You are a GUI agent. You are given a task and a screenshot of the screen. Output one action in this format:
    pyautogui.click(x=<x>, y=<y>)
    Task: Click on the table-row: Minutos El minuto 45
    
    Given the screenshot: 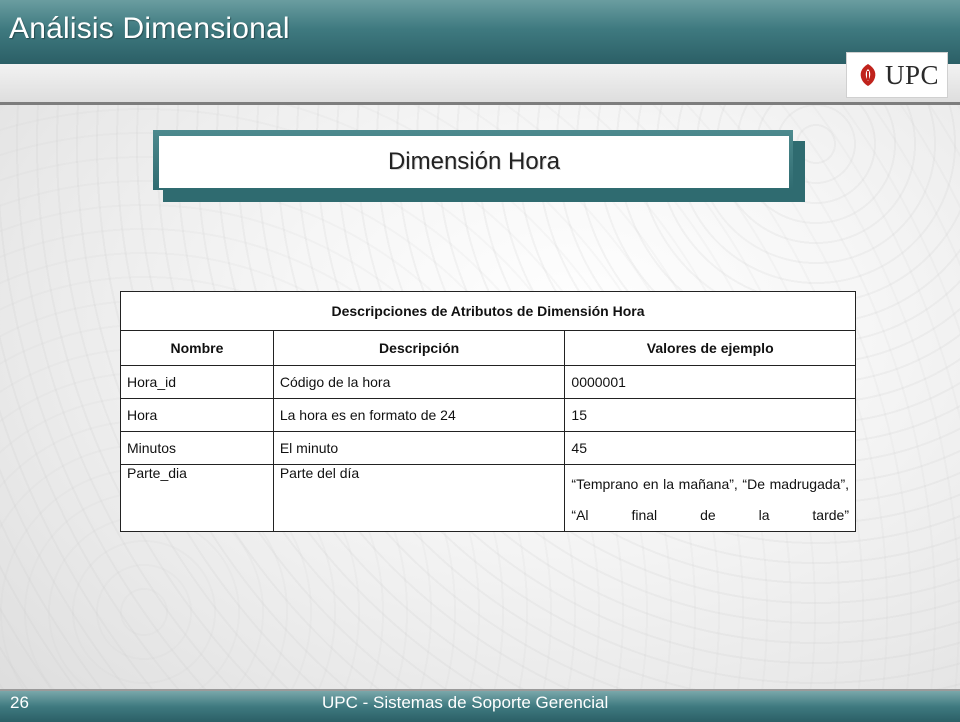 What is the action you would take?
    pyautogui.click(x=488, y=448)
    